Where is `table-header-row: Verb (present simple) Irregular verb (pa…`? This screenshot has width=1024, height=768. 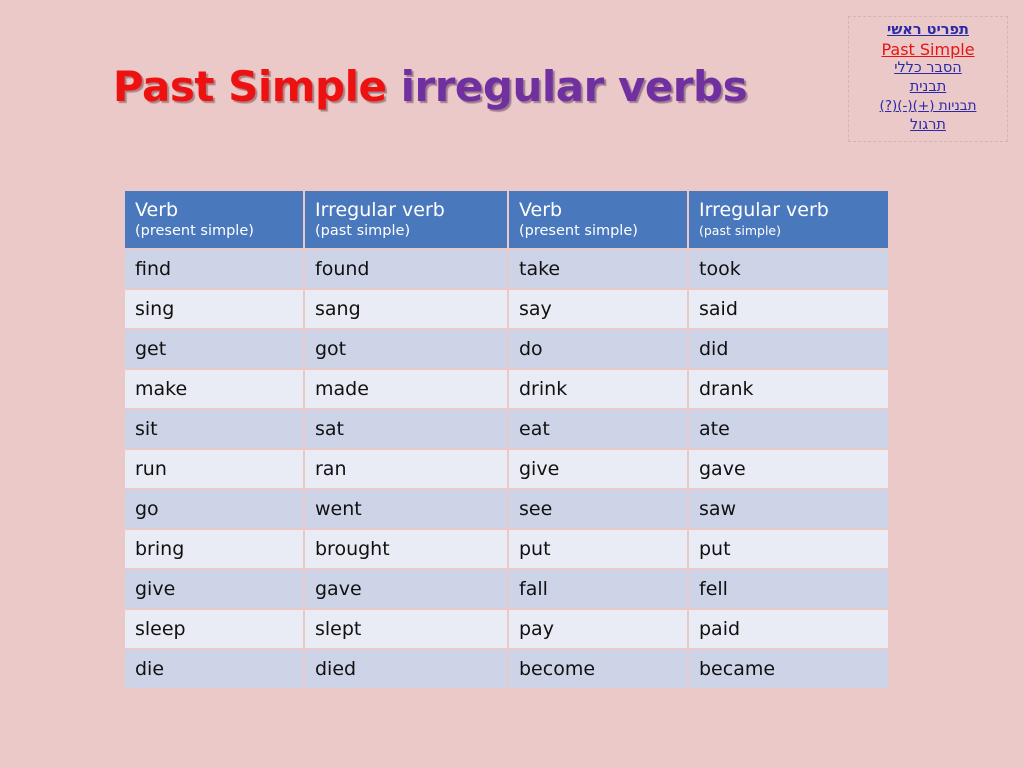 table-header-row: Verb (present simple) Irregular verb (pa… is located at coordinates (506, 219).